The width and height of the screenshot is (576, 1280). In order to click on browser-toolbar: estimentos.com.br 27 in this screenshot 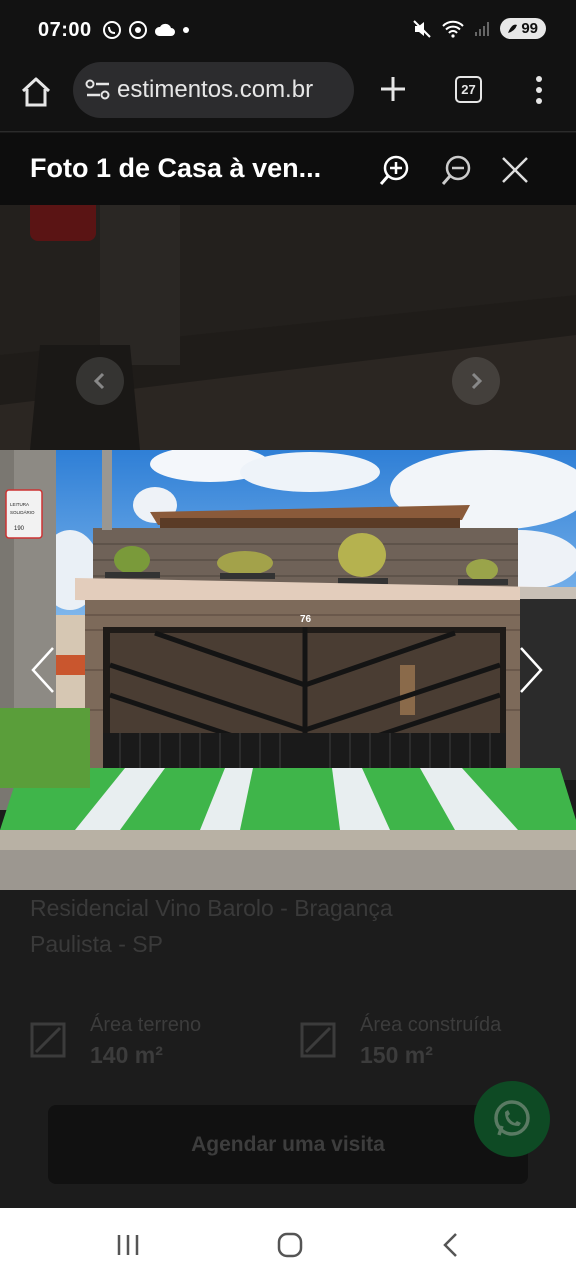, I will do `click(288, 96)`.